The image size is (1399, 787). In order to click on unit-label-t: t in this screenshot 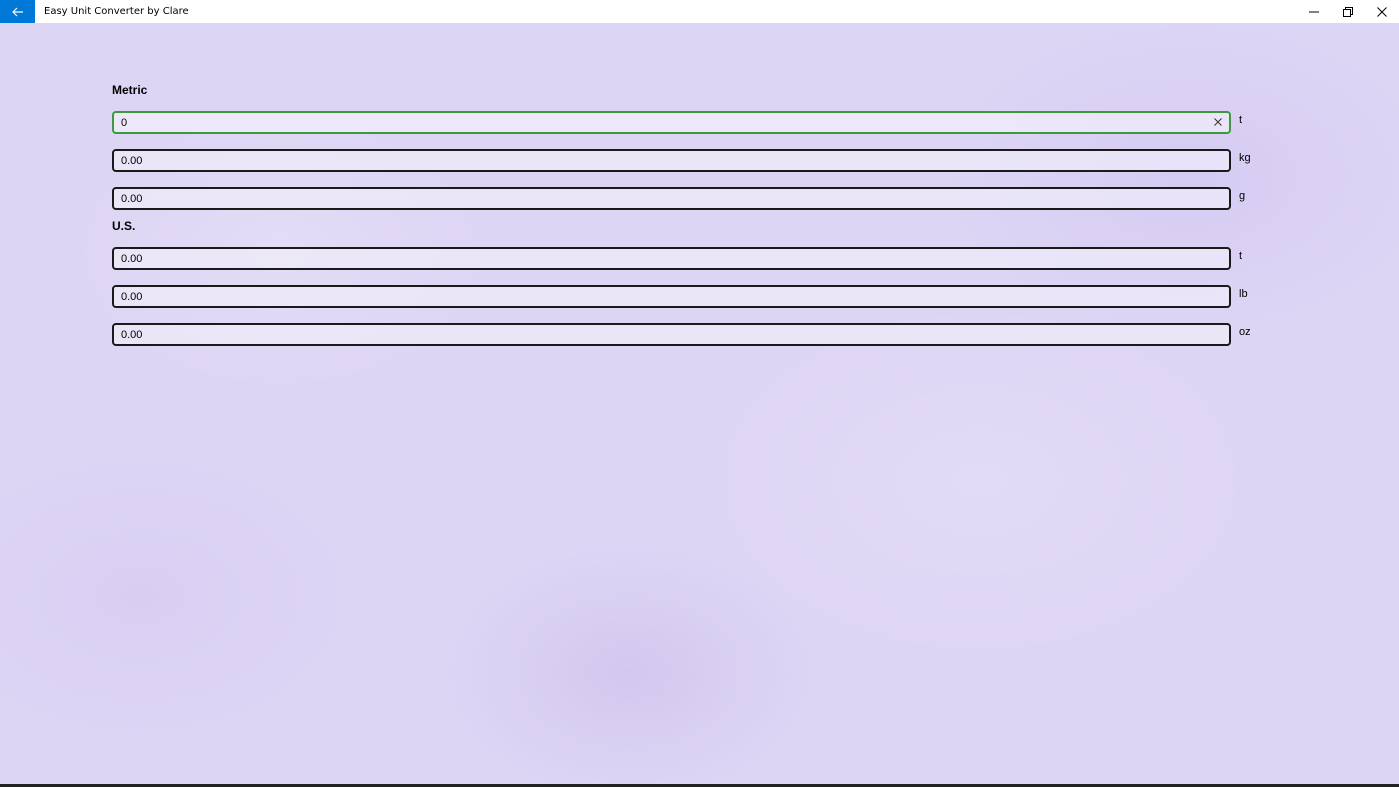, I will do `click(1241, 120)`.